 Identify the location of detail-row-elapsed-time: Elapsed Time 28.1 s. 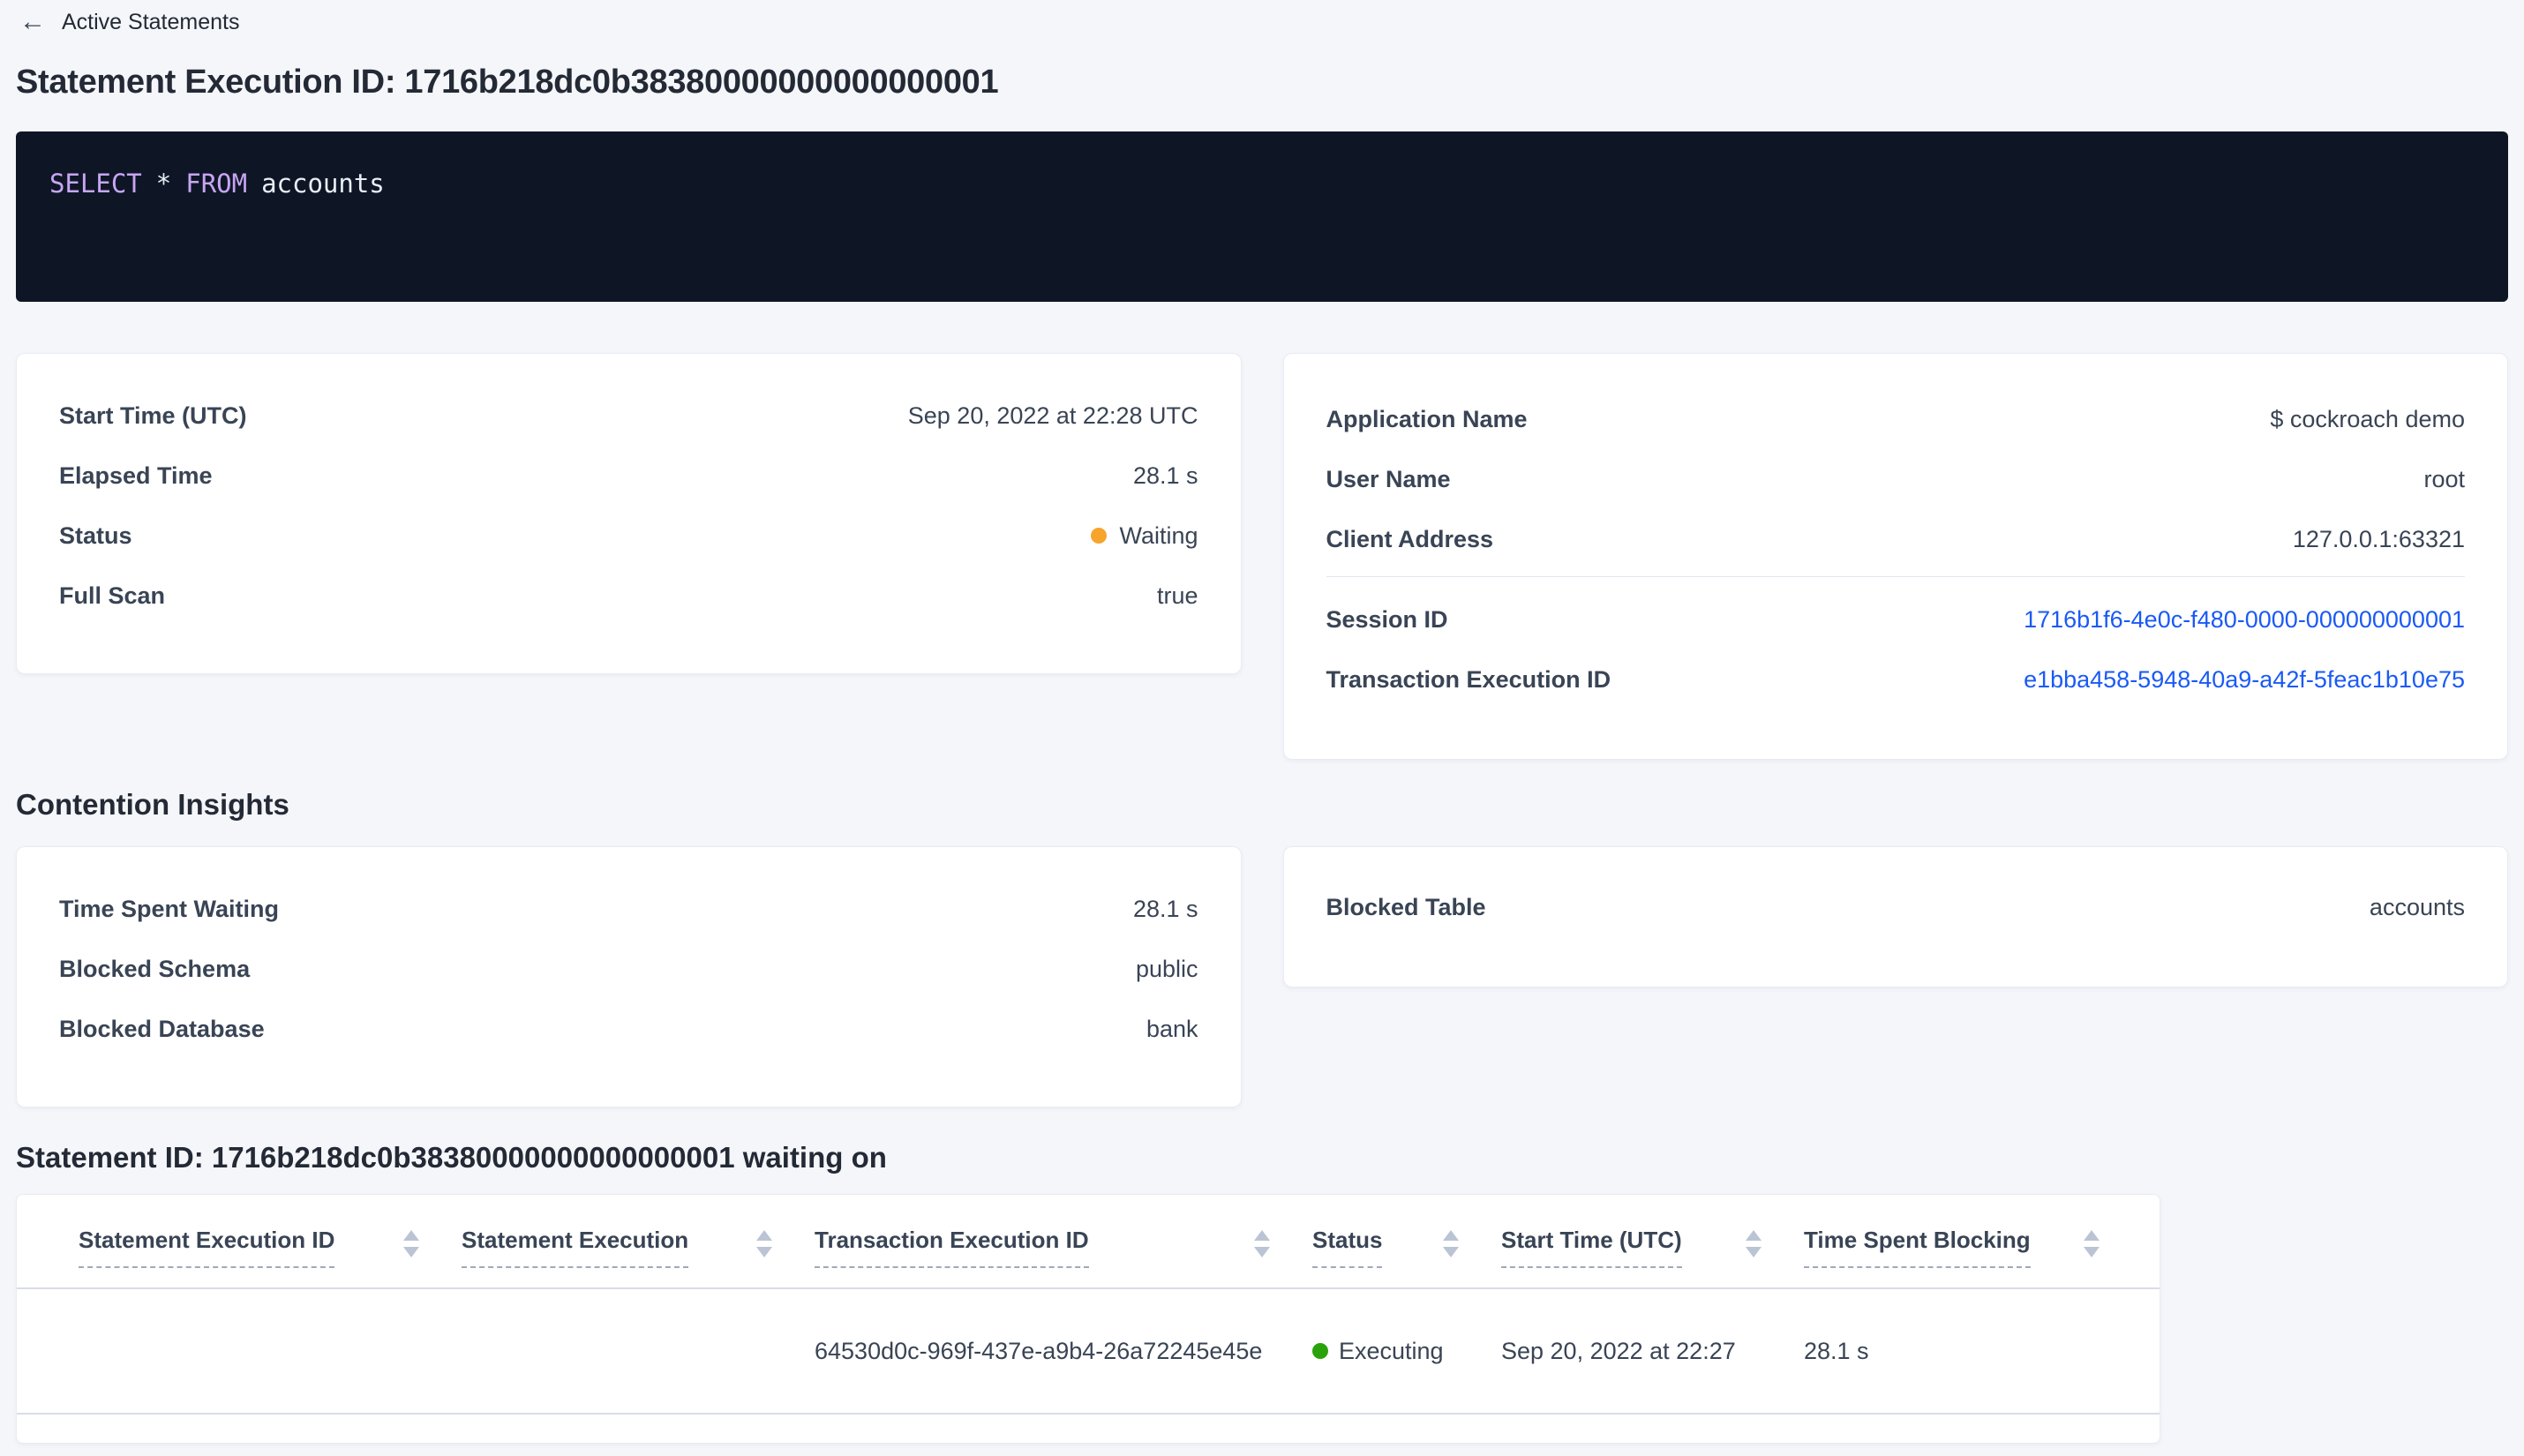
(628, 476).